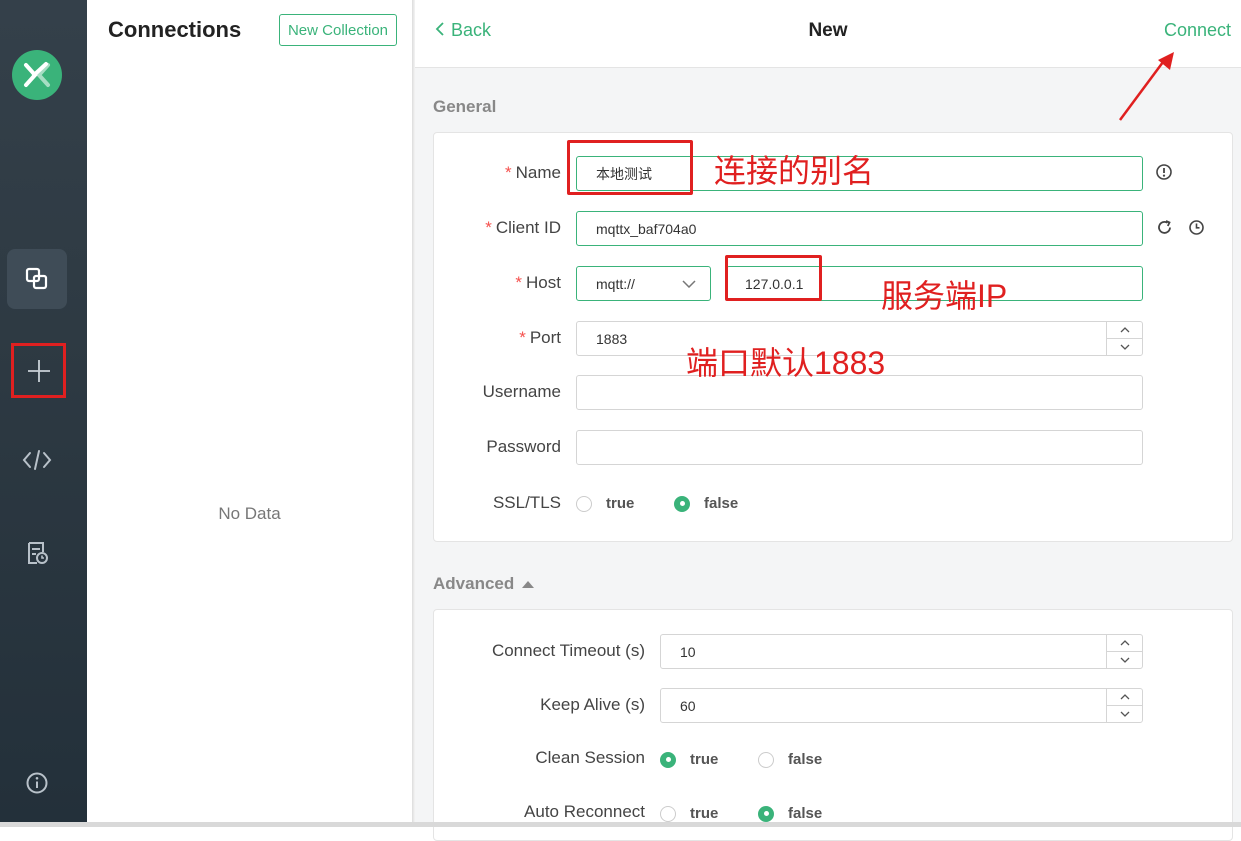 The height and width of the screenshot is (841, 1241). I want to click on clock-icon, so click(1196, 227).